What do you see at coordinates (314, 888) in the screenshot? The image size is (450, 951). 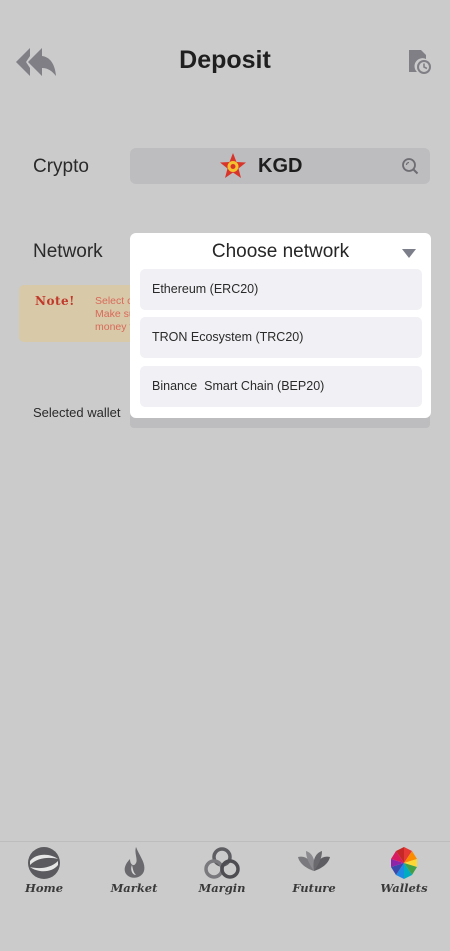 I see `nav-label: Future` at bounding box center [314, 888].